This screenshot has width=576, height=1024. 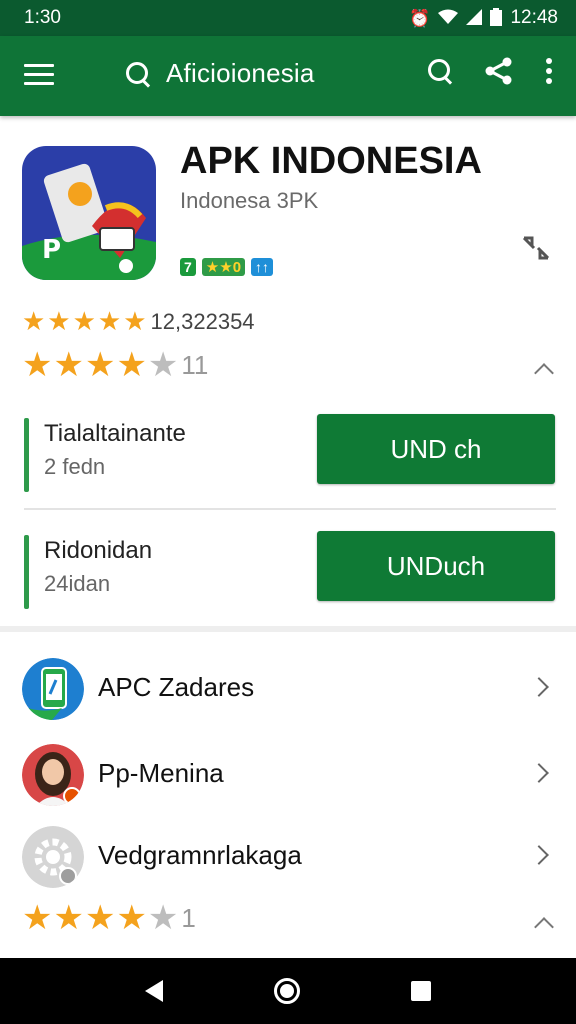 I want to click on download-button: UND ch, so click(x=436, y=449).